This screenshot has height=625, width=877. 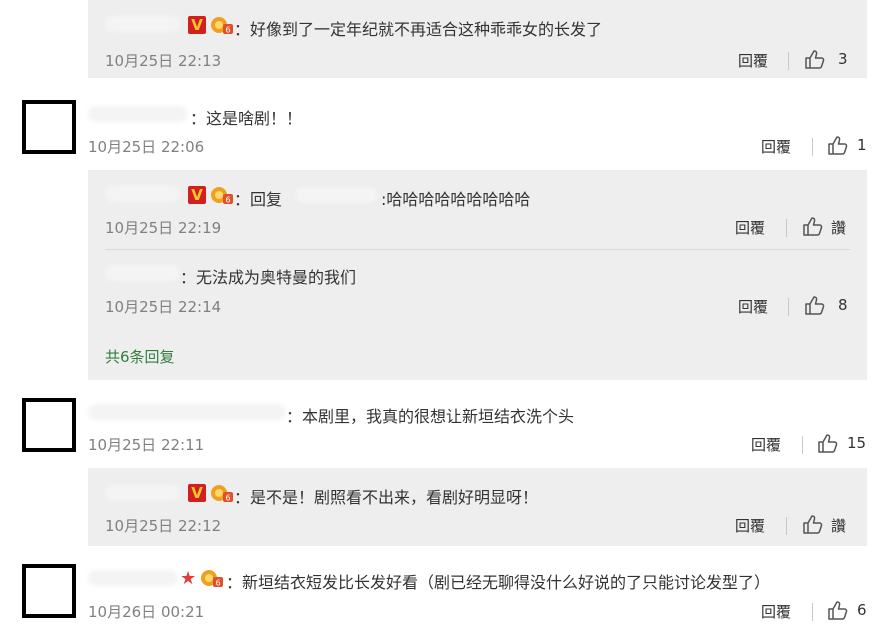 I want to click on timestamp: 10月25日 22:11, so click(x=146, y=445).